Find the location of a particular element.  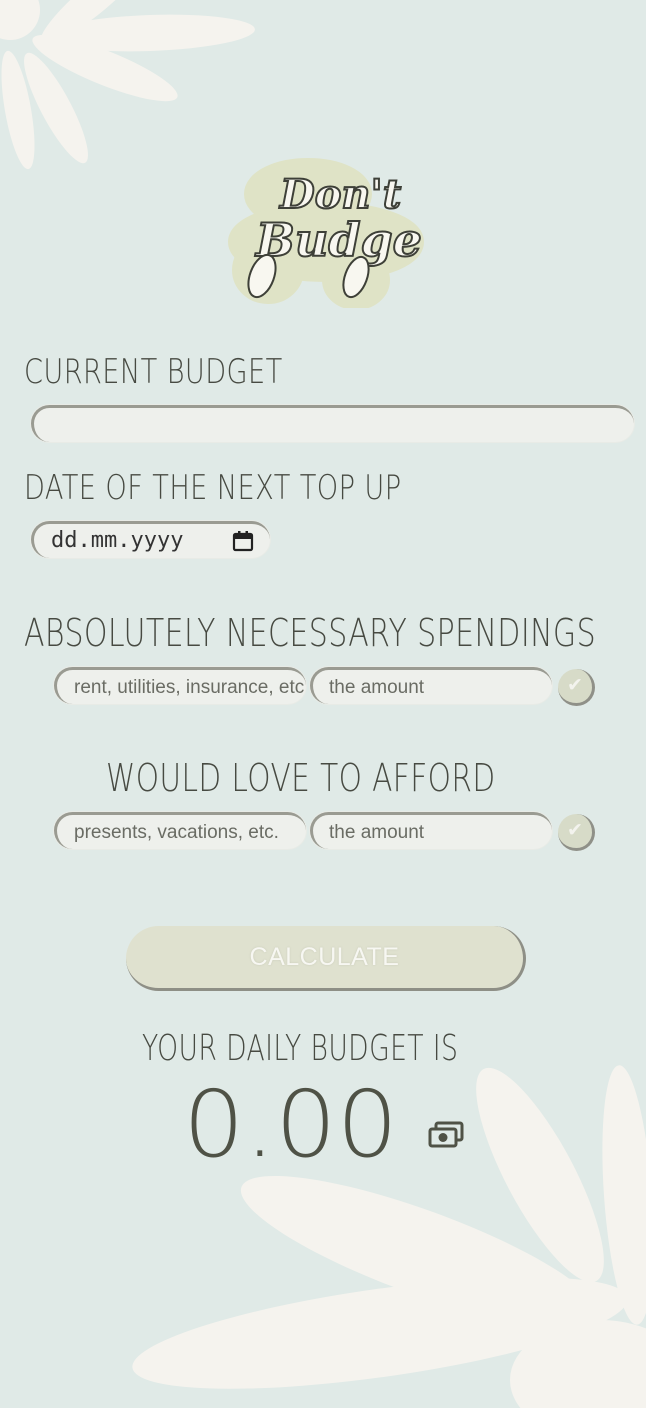

app-logo: Don't Budge is located at coordinates (326, 233).